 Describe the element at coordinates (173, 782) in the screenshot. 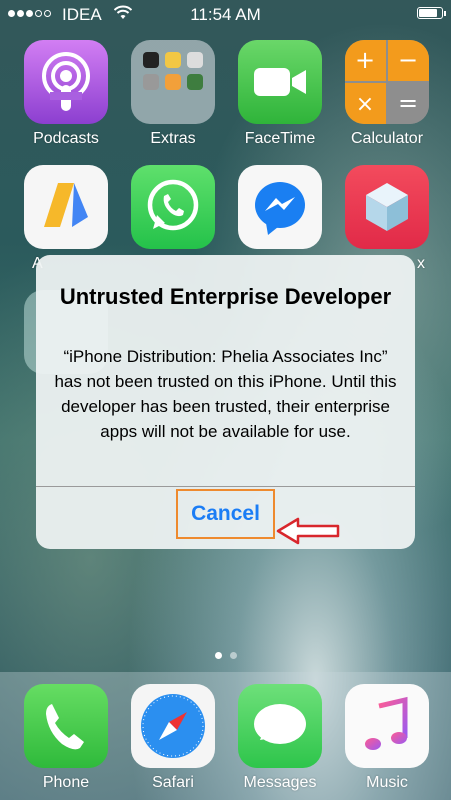

I see `app-label: Safari` at that location.